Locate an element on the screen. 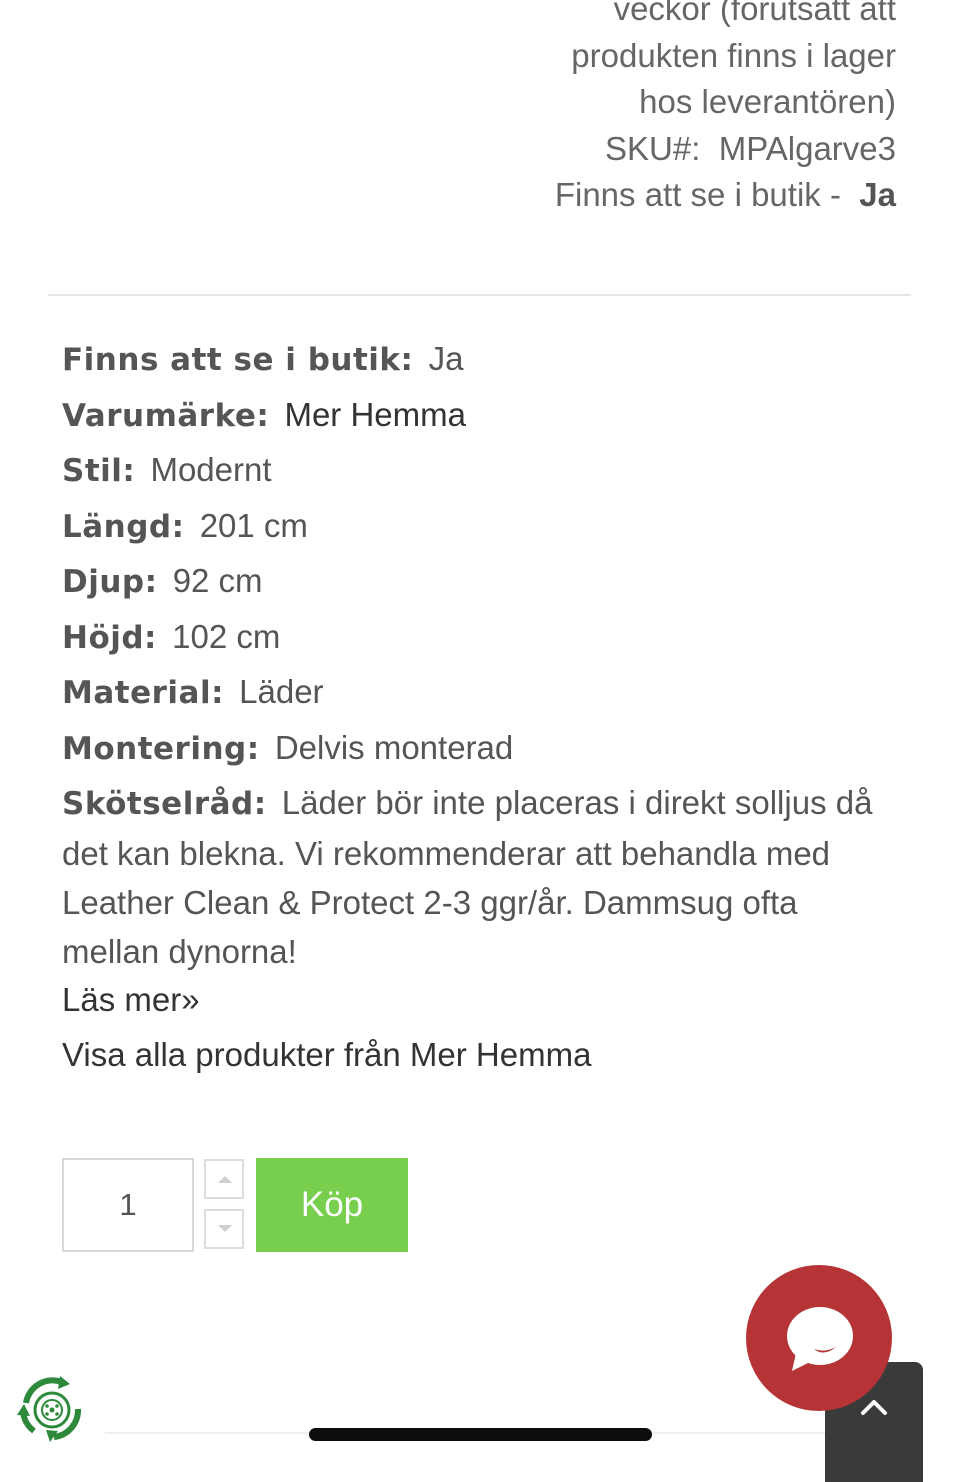 This screenshot has width=960, height=1482. spec-row-length: Längd: 201 cm is located at coordinates (482, 529).